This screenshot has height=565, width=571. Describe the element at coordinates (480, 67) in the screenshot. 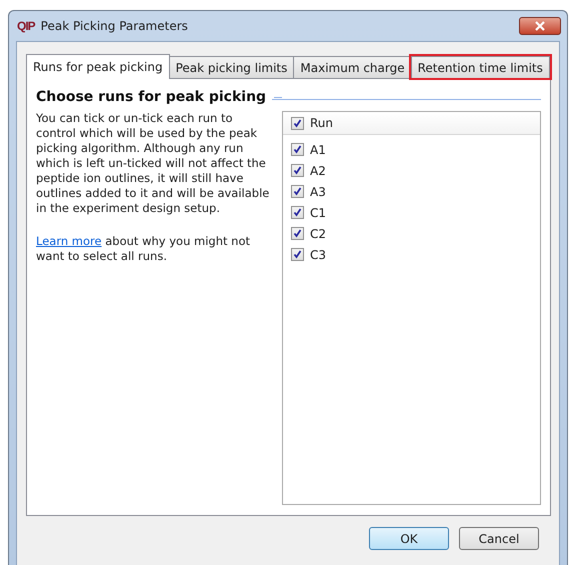

I see `tab: Retention time limits` at that location.